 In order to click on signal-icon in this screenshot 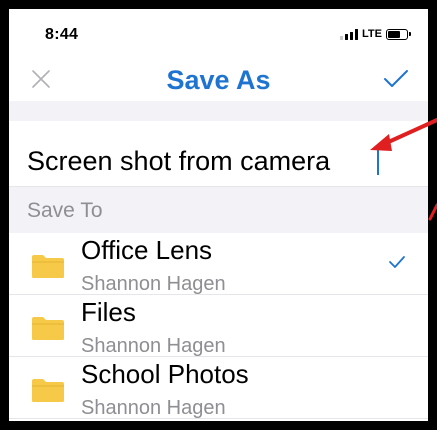, I will do `click(349, 34)`.